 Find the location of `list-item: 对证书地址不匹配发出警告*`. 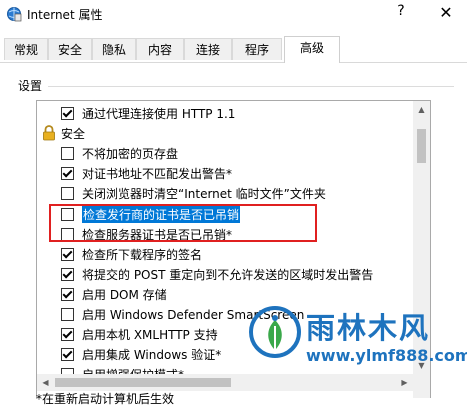

list-item: 对证书地址不匹配发出警告* is located at coordinates (224, 173).